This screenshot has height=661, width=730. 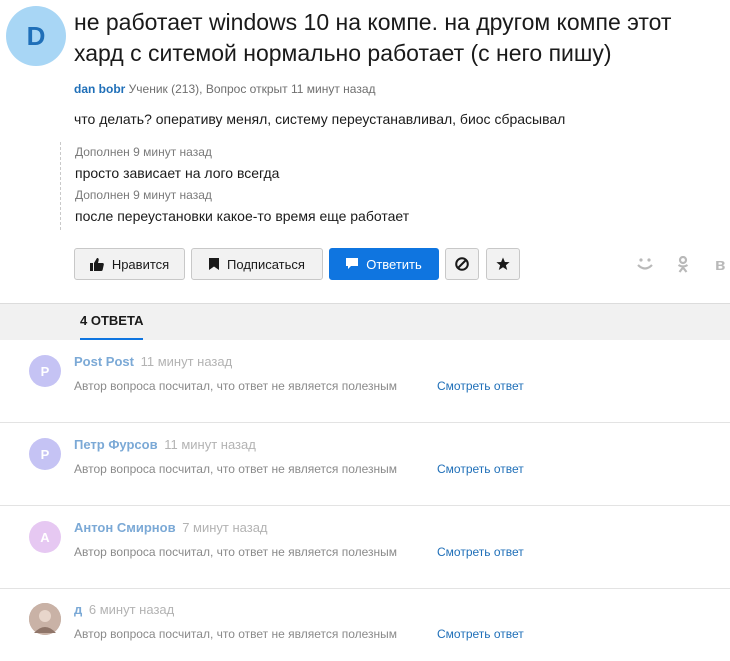 I want to click on answer-button: Ответить, so click(x=384, y=264).